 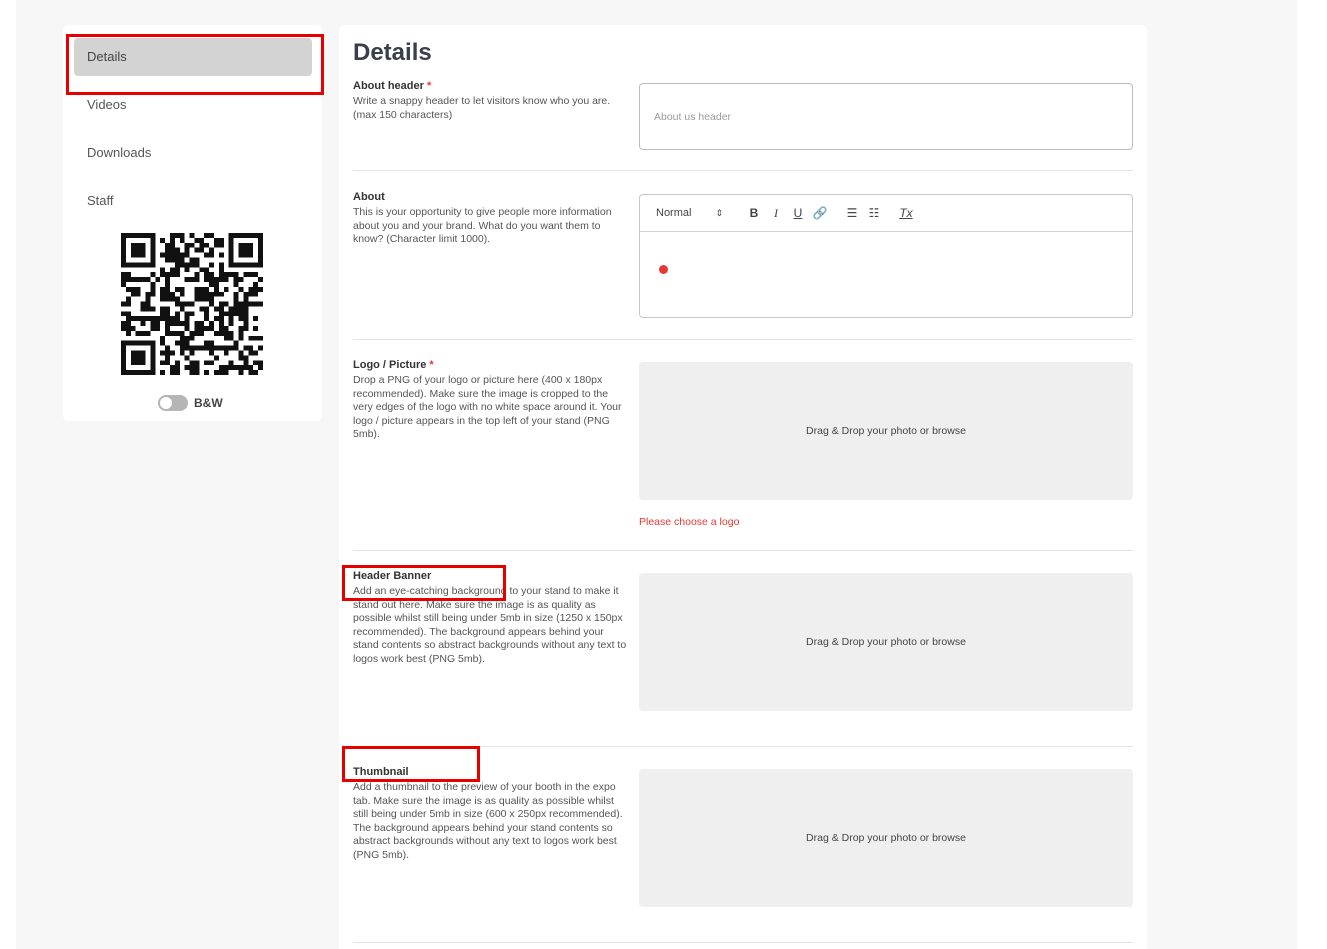 I want to click on header-banner-dropzone: Drag & Drop your photo or browse, so click(x=886, y=642).